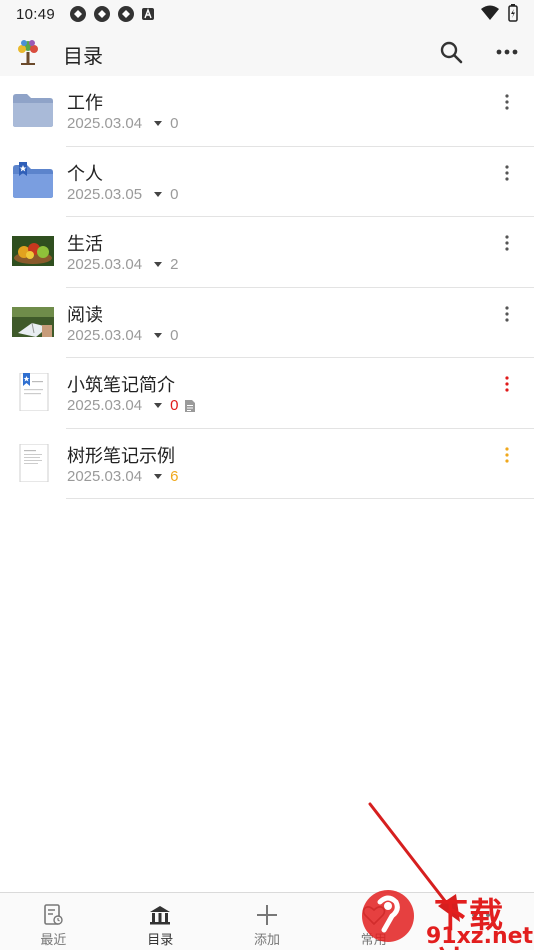 The height and width of the screenshot is (950, 534). I want to click on document-icon, so click(190, 405).